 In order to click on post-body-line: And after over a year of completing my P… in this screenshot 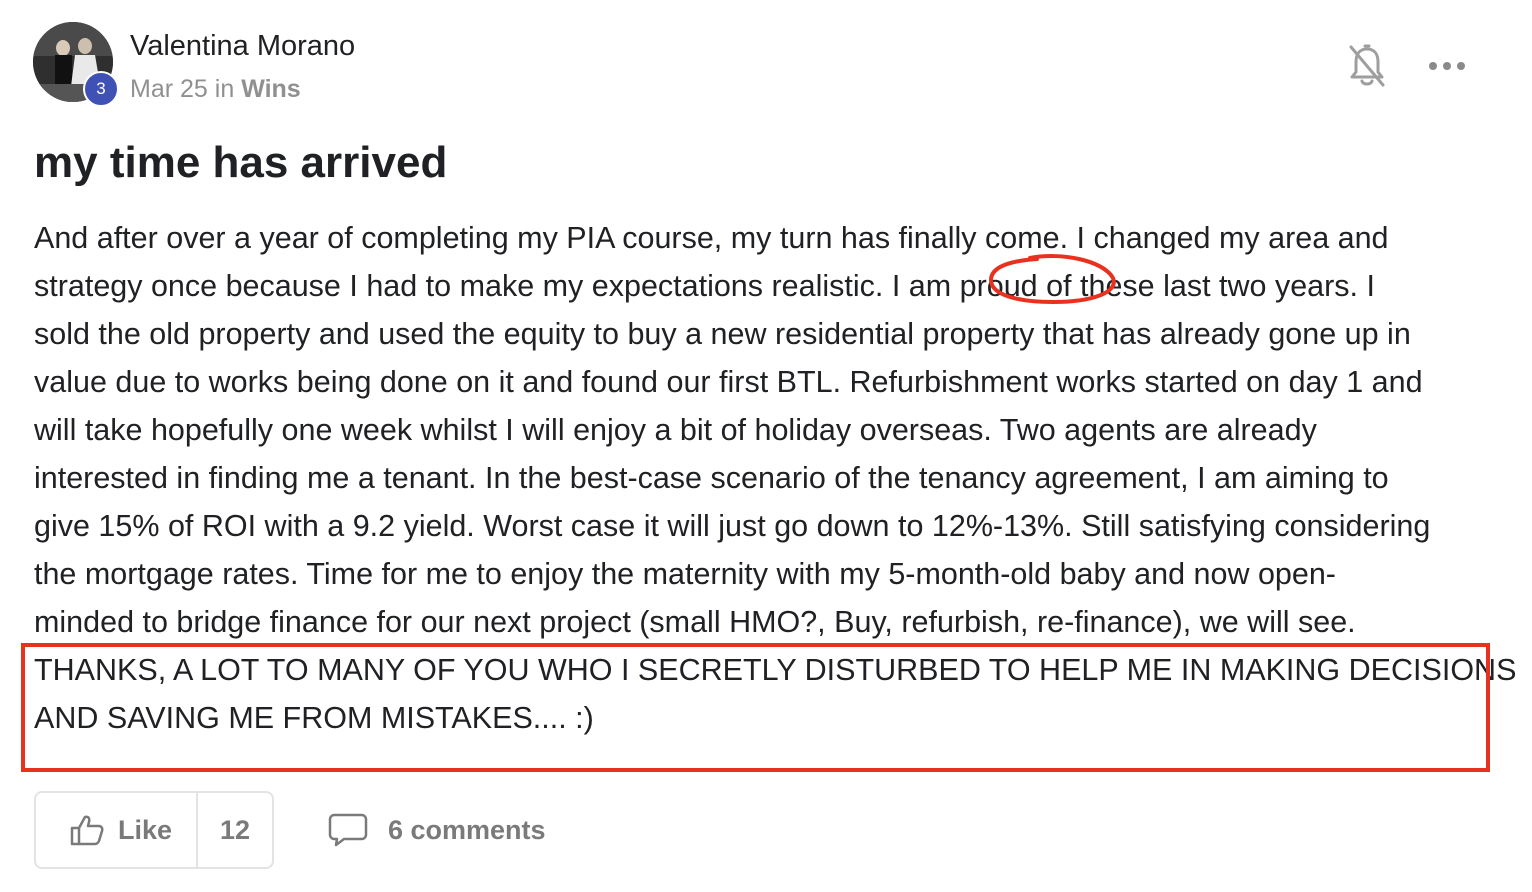, I will do `click(711, 238)`.